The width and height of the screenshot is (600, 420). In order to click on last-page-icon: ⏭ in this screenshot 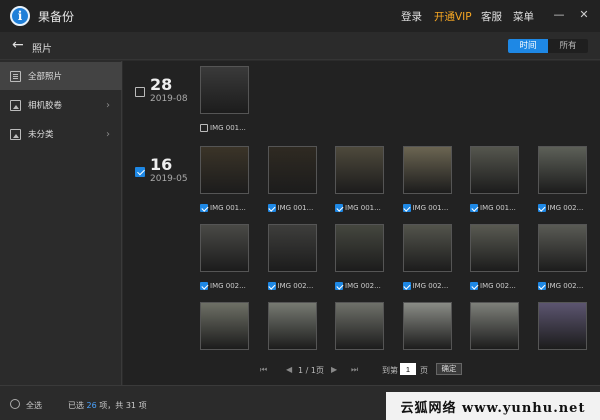, I will do `click(354, 370)`.